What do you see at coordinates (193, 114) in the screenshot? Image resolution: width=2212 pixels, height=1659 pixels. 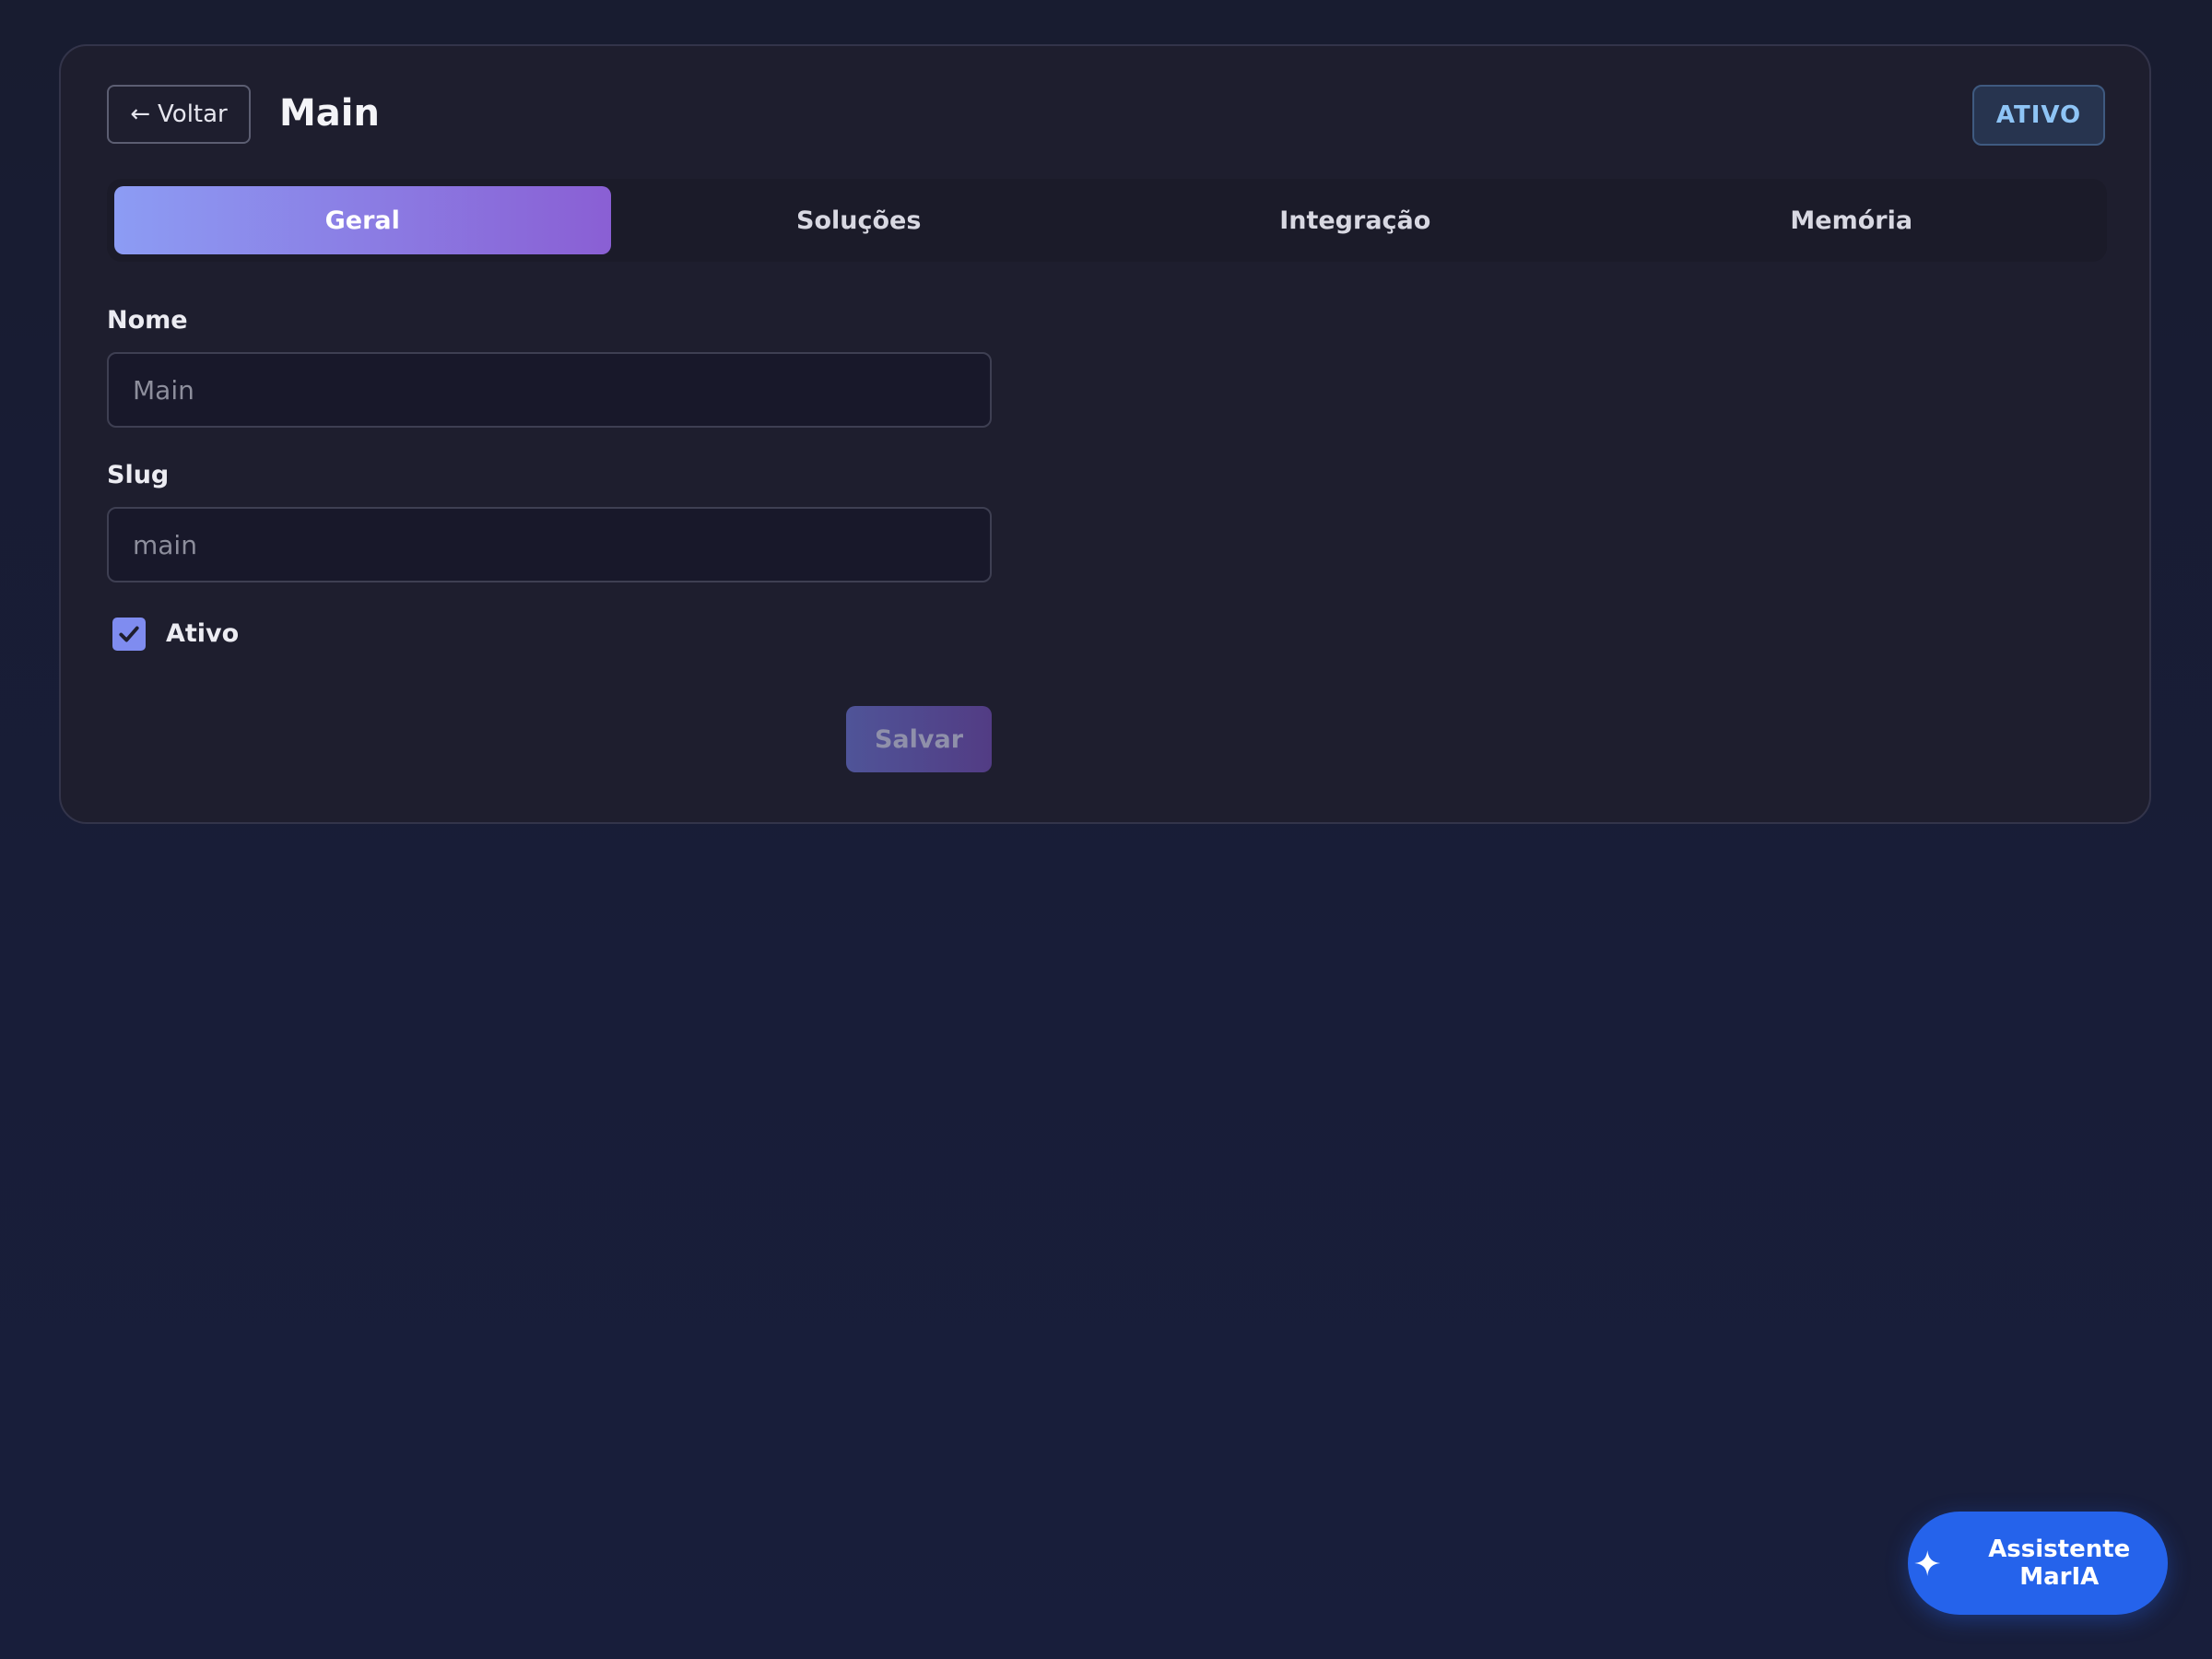 I see `back-button-label: Voltar` at bounding box center [193, 114].